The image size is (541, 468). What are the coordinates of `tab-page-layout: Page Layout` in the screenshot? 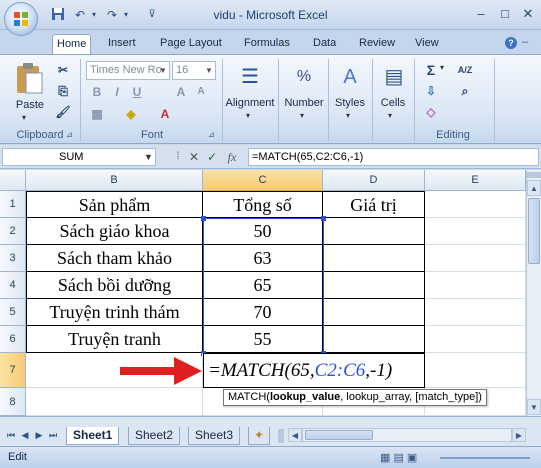 It's located at (191, 44).